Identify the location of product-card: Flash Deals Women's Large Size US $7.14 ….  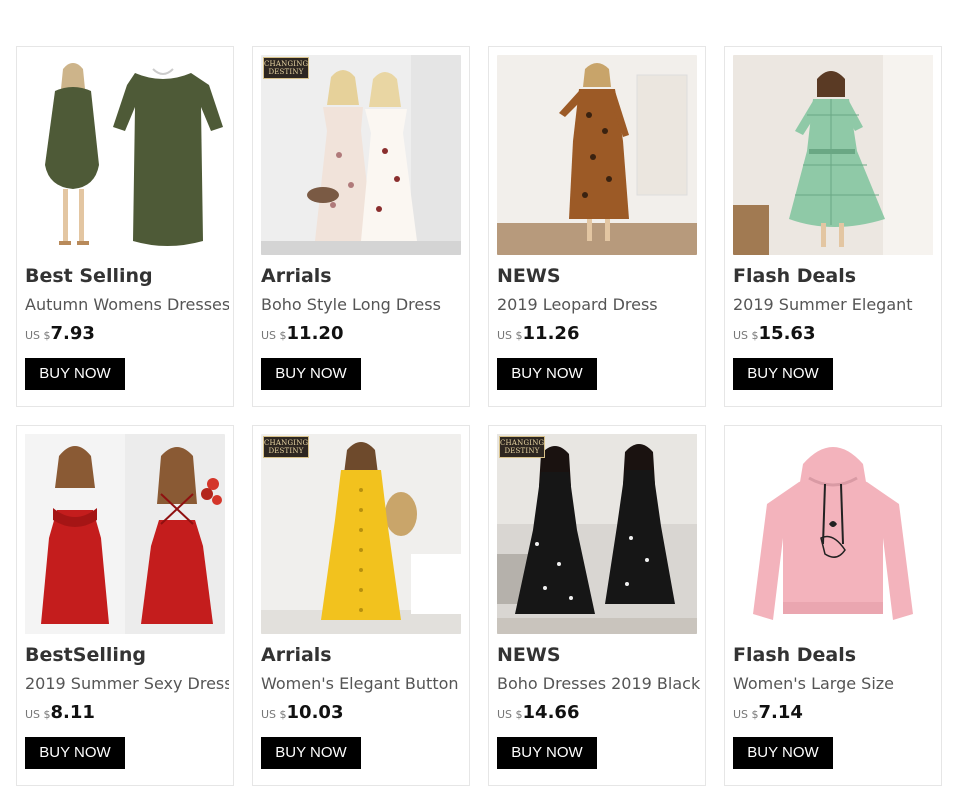
(833, 605).